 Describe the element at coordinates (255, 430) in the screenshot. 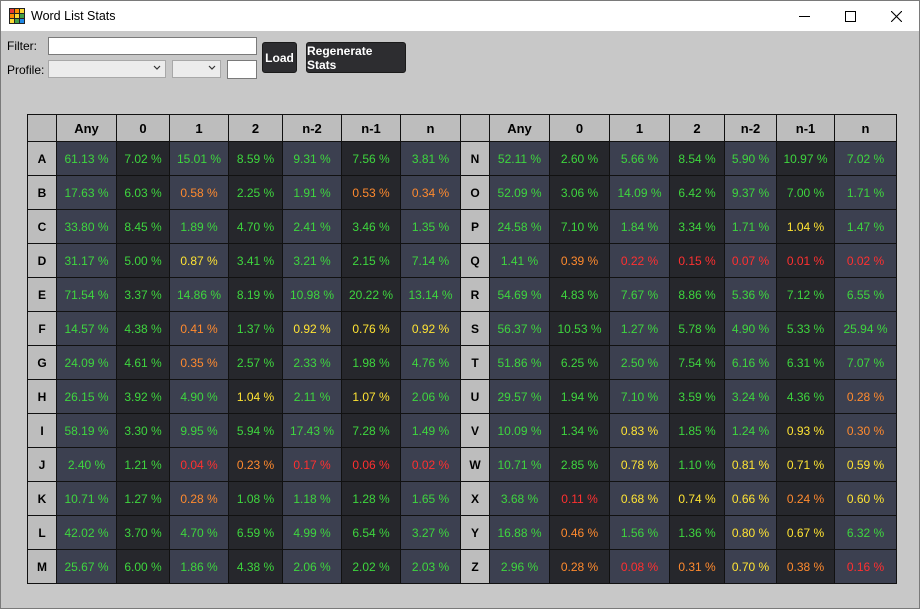

I see `stat-cell: 5.94 %` at that location.